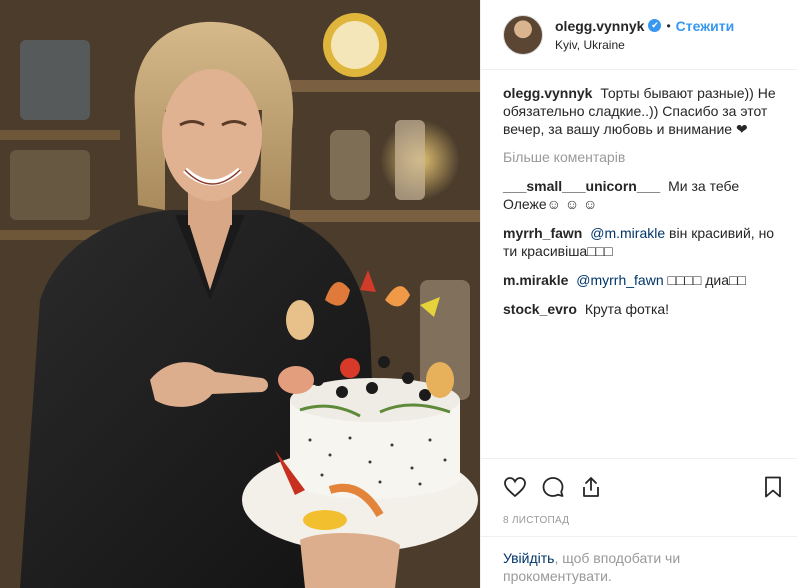  Describe the element at coordinates (547, 93) in the screenshot. I see `caption-username: olegg.vynnyk` at that location.